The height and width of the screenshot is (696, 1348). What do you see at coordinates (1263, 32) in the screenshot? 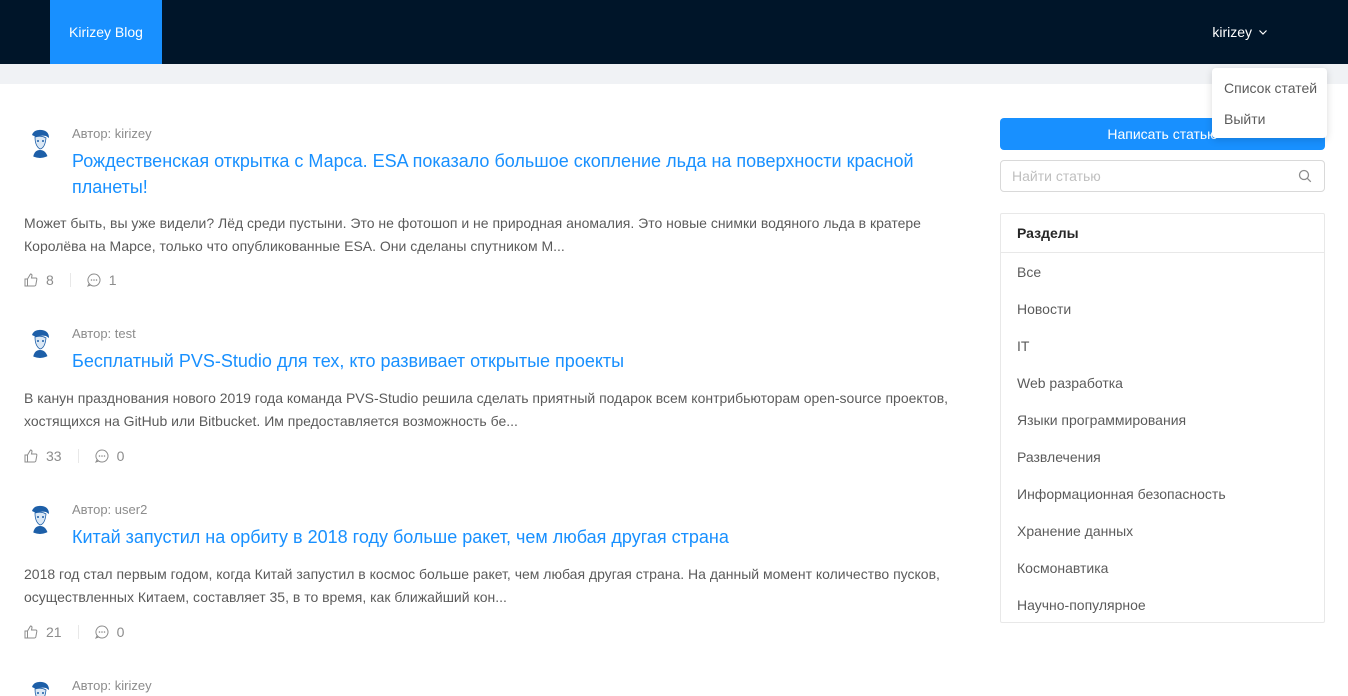
I see `chevron-down-icon` at bounding box center [1263, 32].